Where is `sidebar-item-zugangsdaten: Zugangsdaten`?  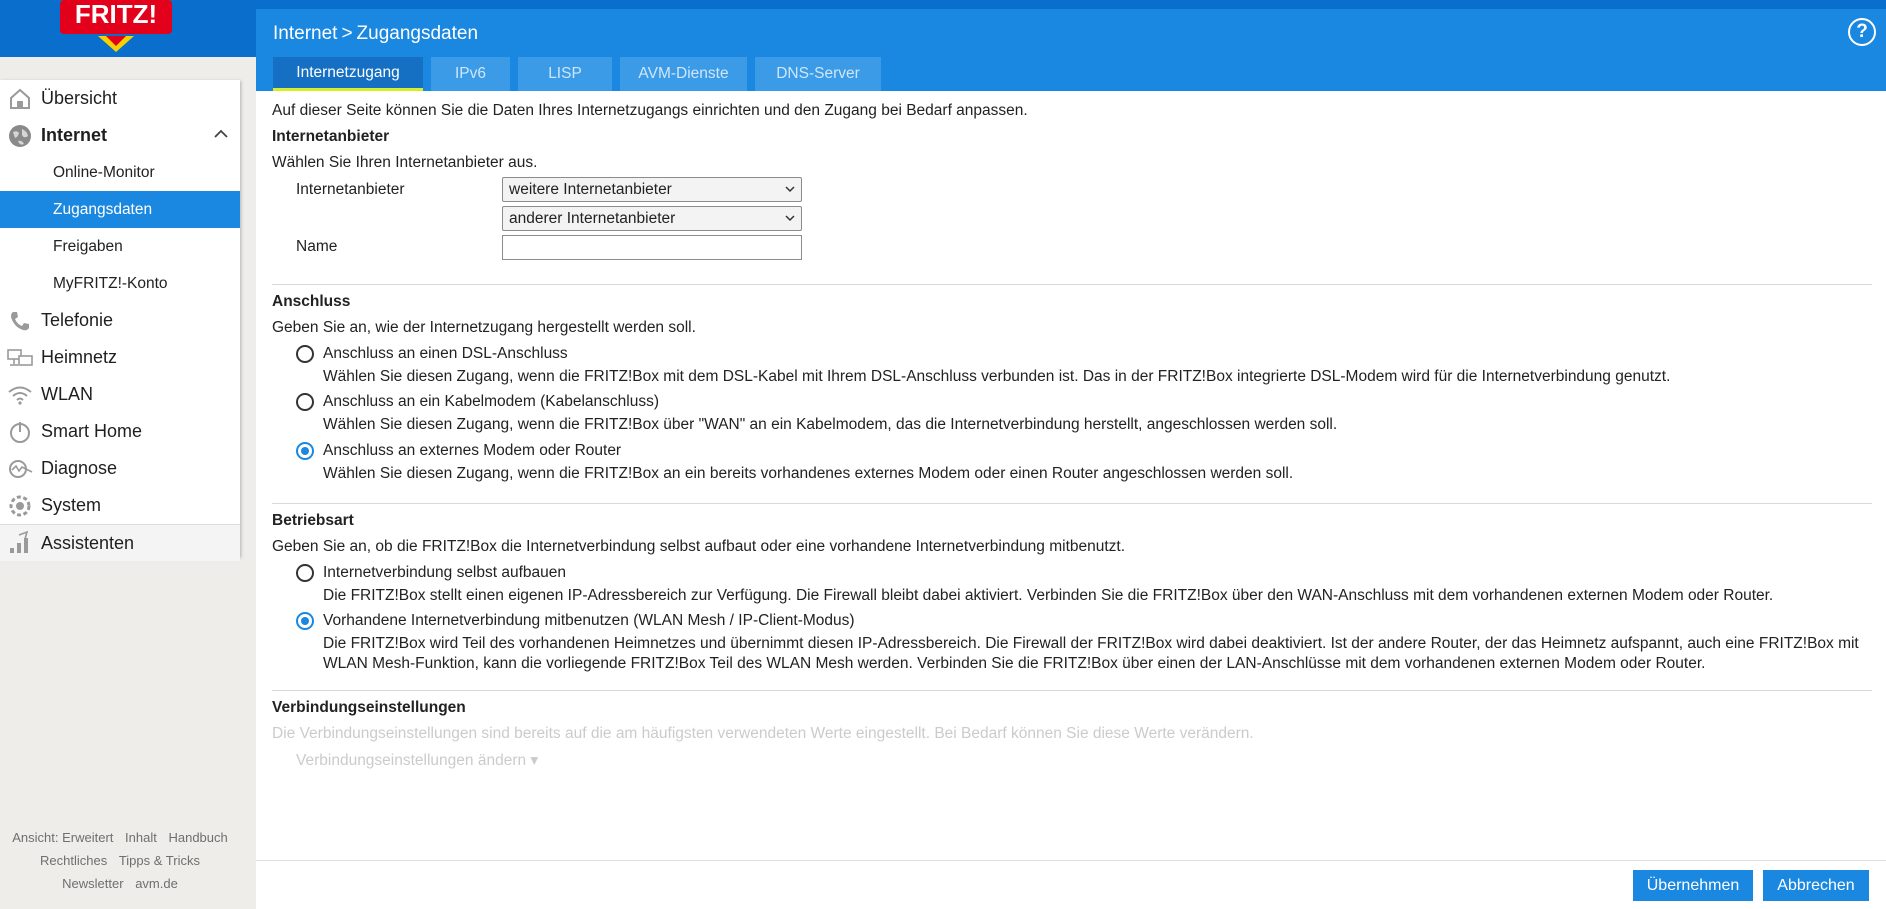
sidebar-item-zugangsdaten: Zugangsdaten is located at coordinates (120, 209).